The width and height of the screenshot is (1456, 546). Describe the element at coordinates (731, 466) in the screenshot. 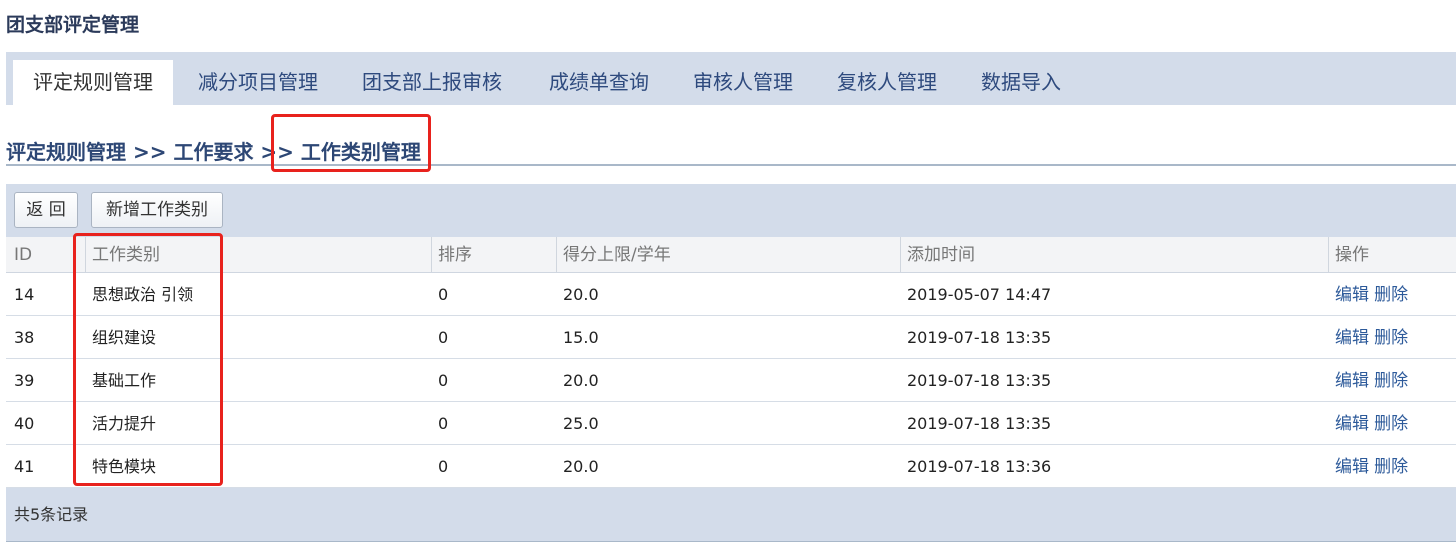

I see `table-row: 41 特色模块 0 20.0 2019-07-18 13:36 编辑 删除` at that location.